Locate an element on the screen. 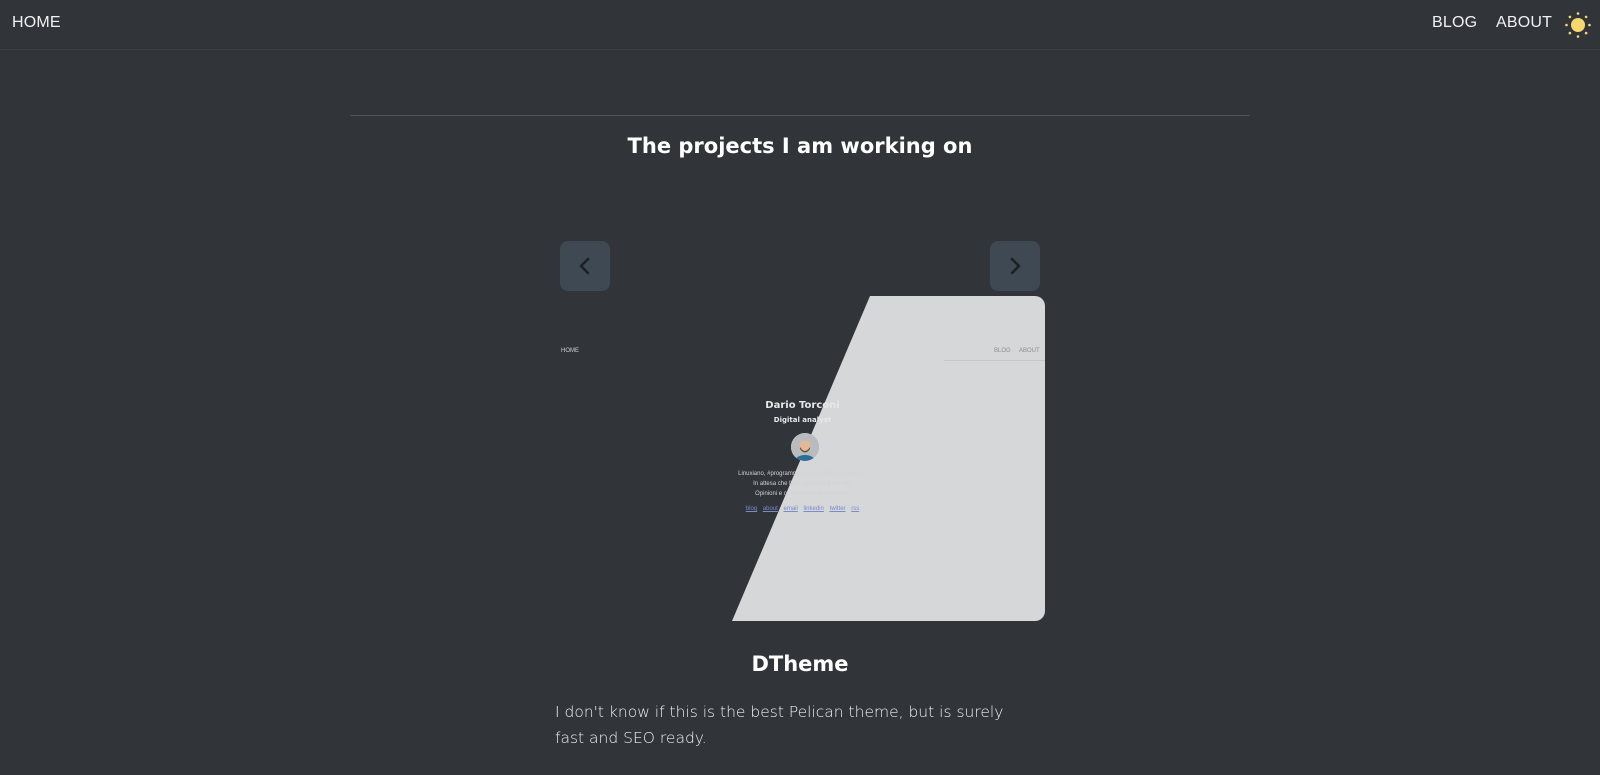 The height and width of the screenshot is (775, 1600). preview-nav-blog: BLOG is located at coordinates (1002, 351).